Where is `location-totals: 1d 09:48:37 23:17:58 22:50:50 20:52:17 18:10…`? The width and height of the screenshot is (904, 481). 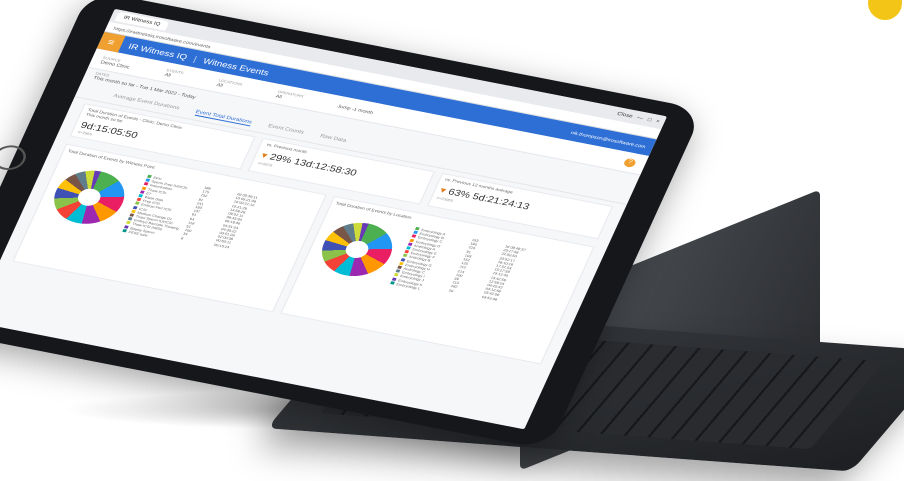 location-totals: 1d 09:48:37 23:17:58 22:50:50 20:52:17 18:10… is located at coordinates (503, 273).